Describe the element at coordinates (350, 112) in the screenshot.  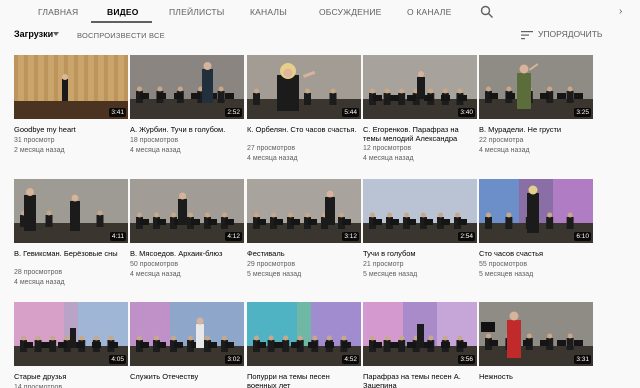
I see `video-duration-badge: 5:44` at that location.